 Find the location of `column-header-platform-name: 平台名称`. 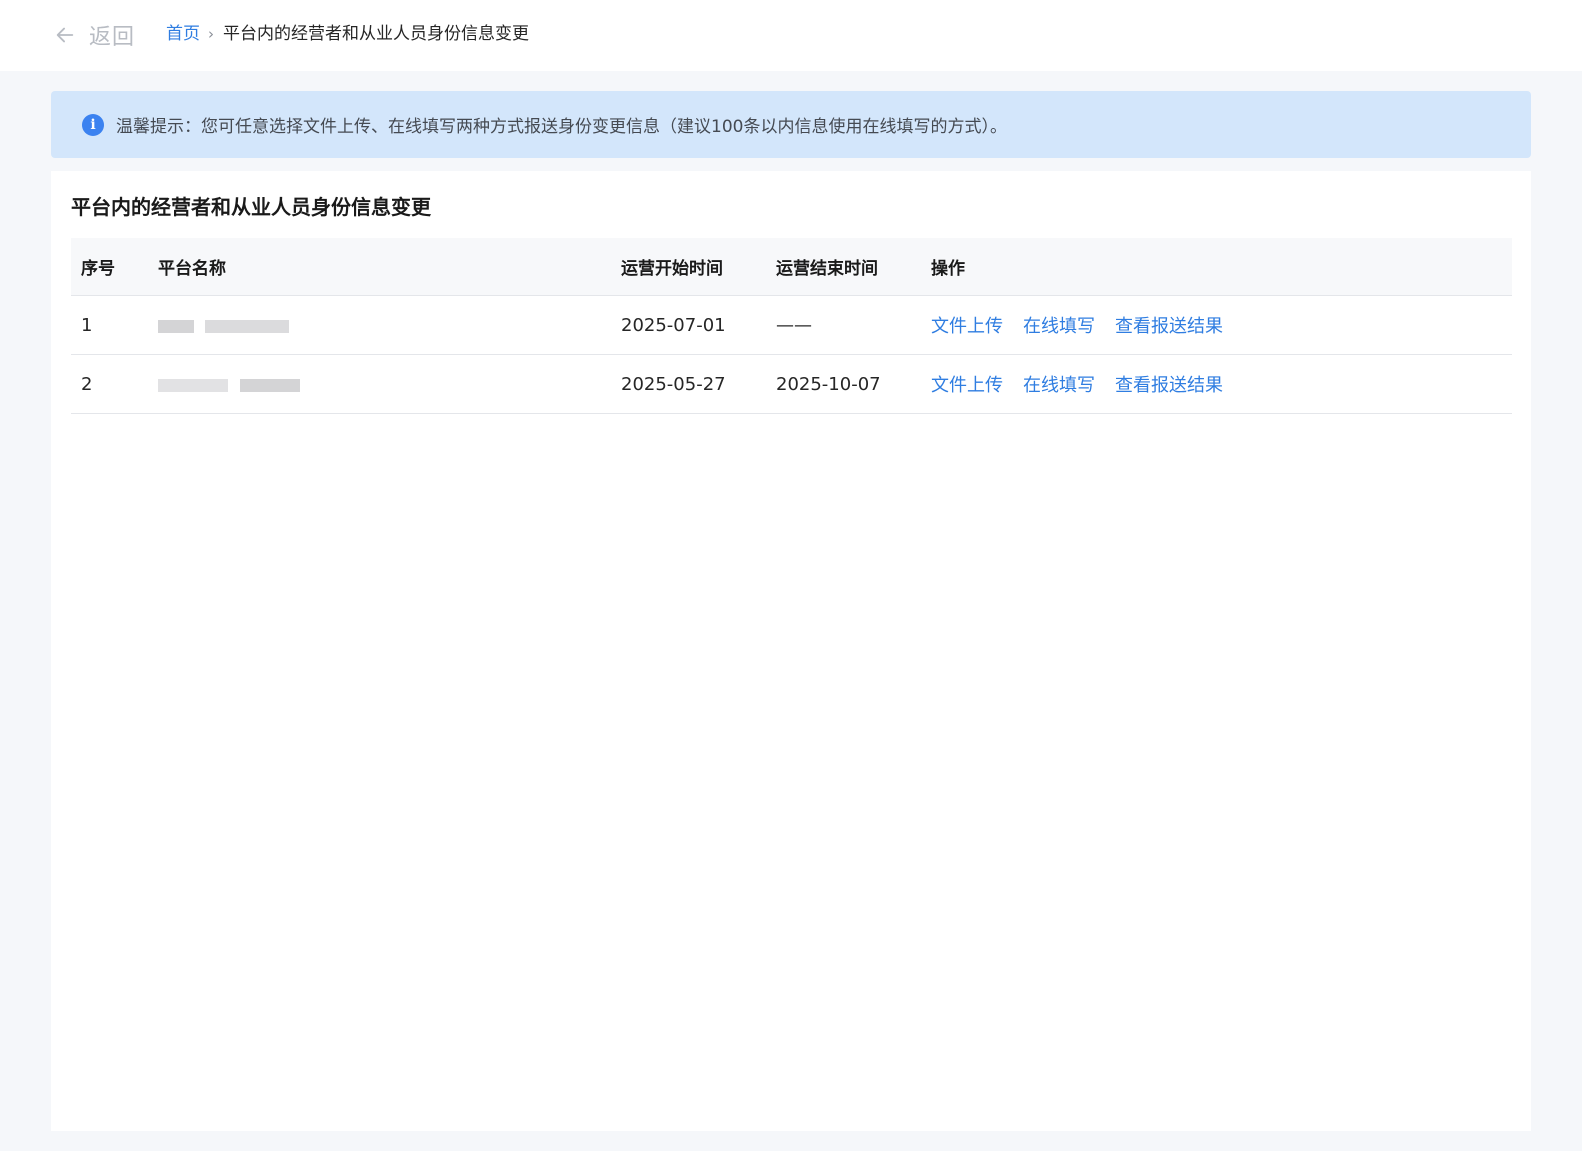

column-header-platform-name: 平台名称 is located at coordinates (192, 269).